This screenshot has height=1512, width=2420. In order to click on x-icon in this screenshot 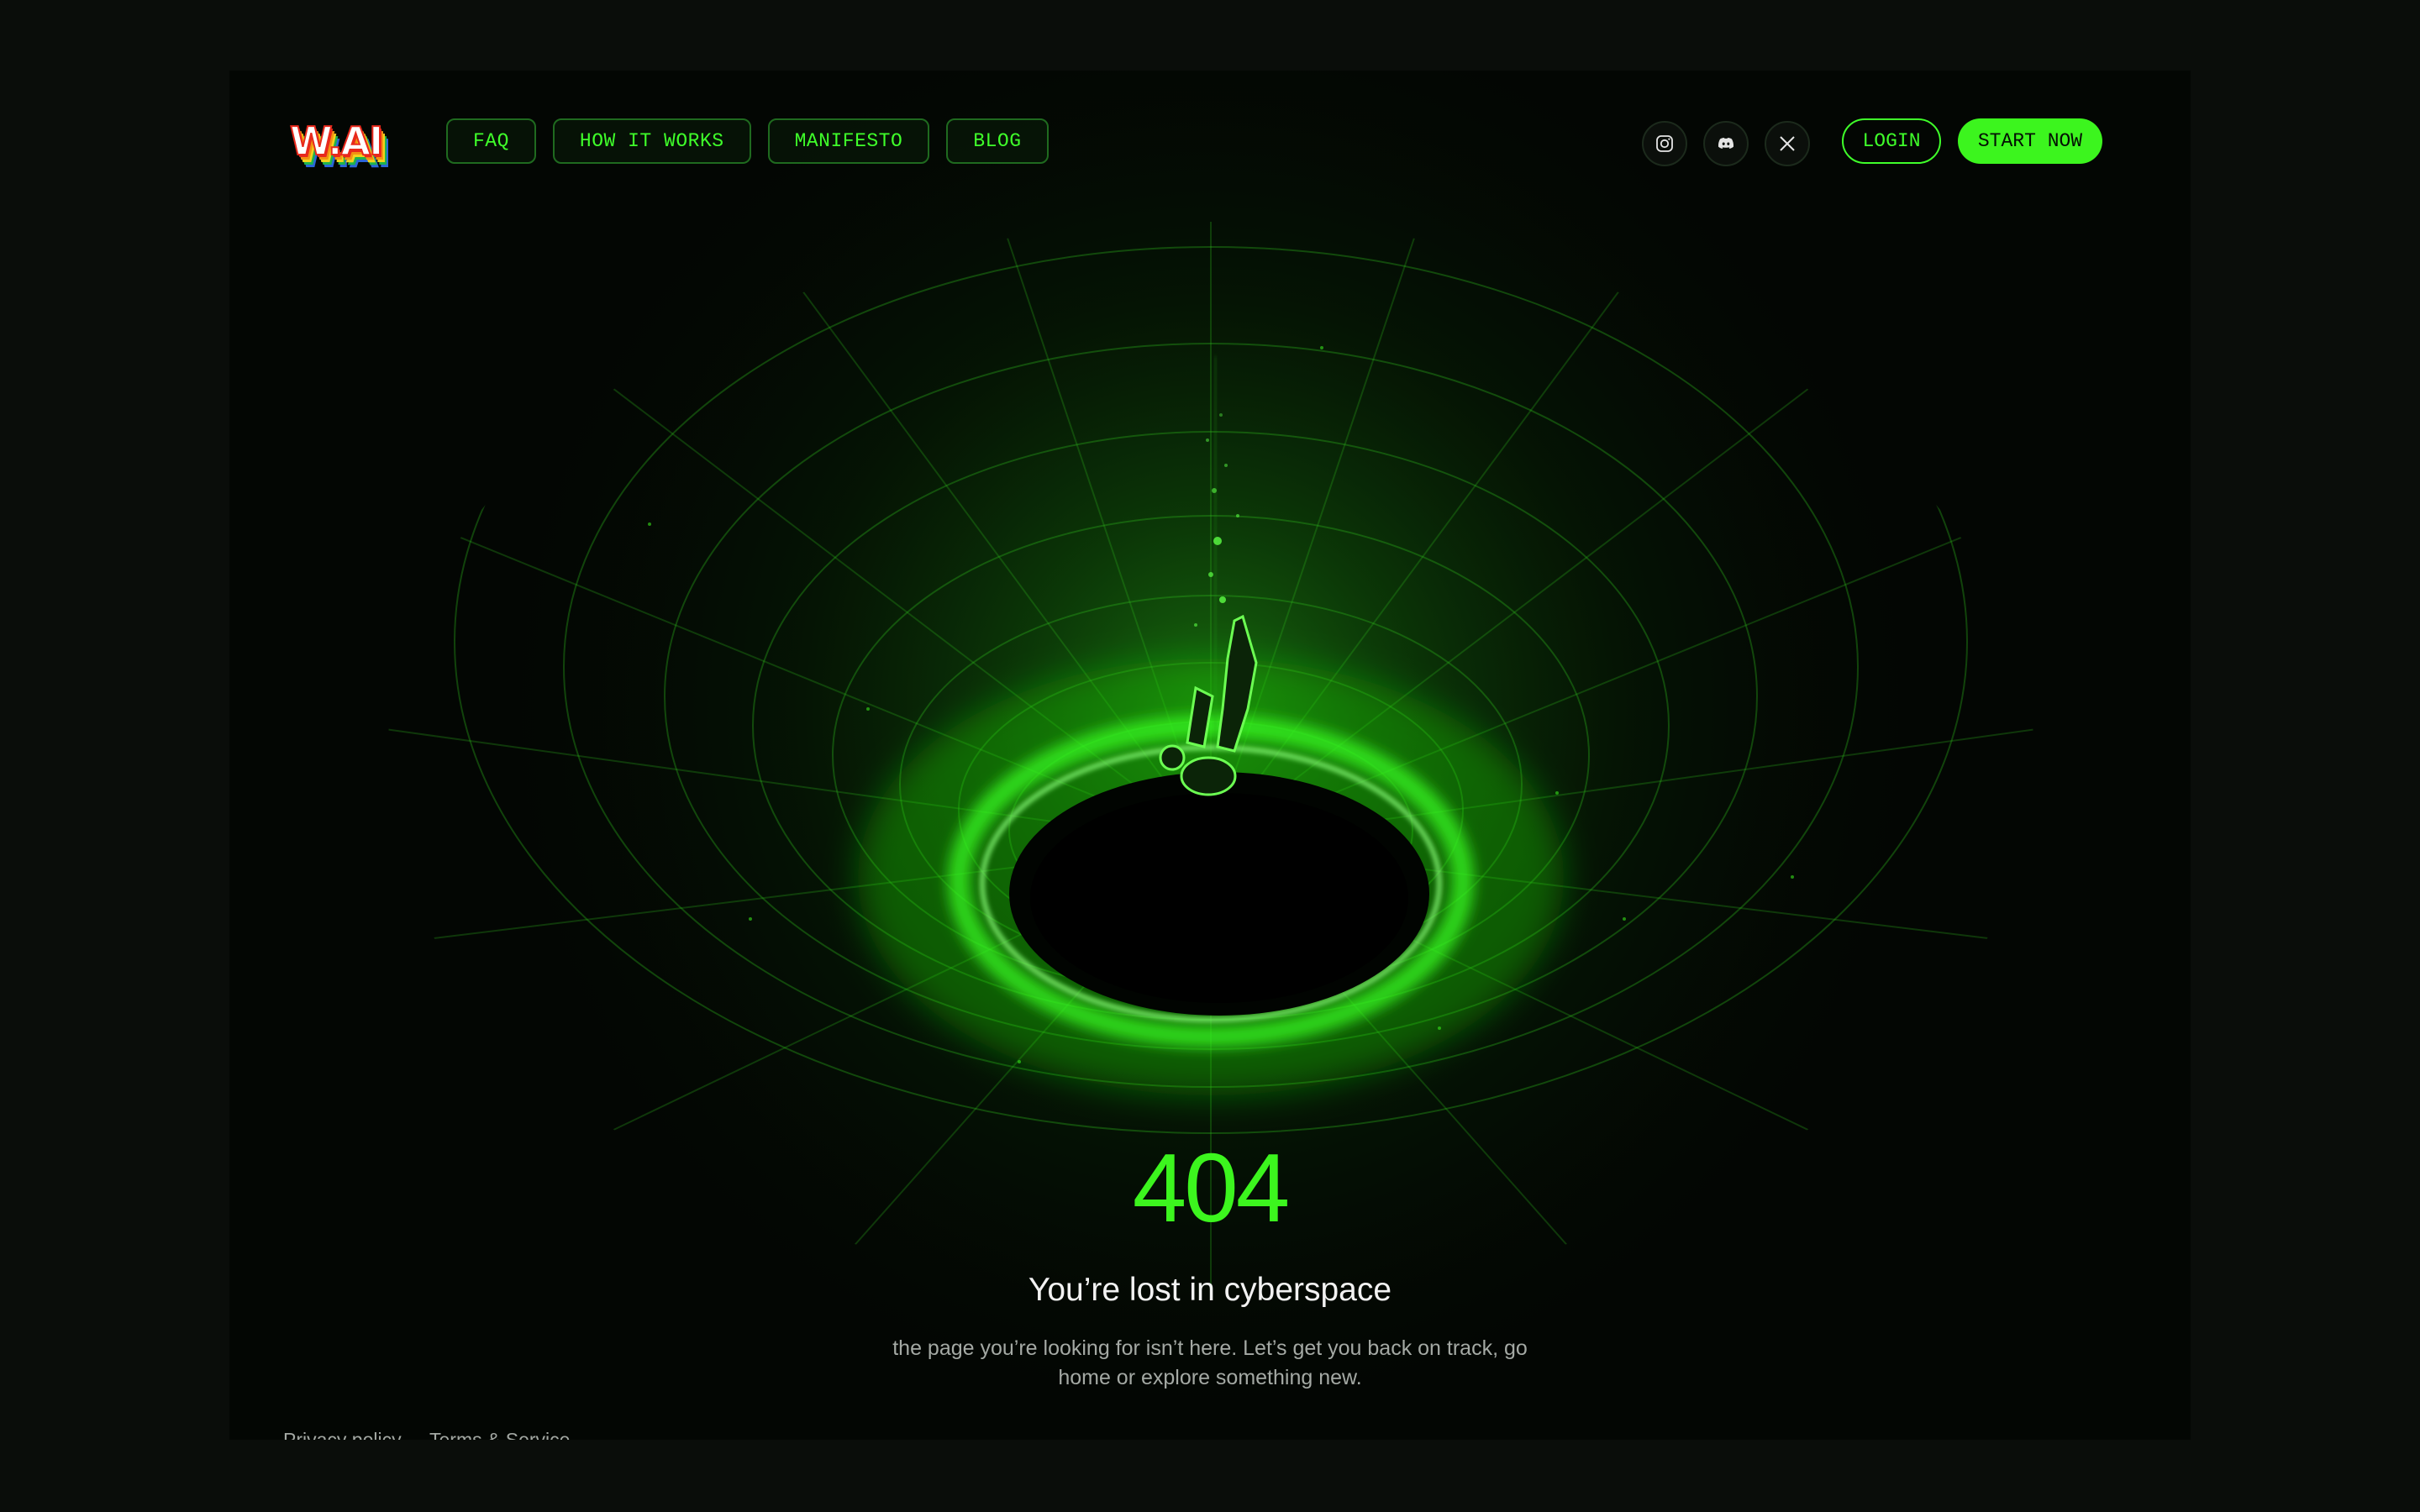, I will do `click(1788, 143)`.